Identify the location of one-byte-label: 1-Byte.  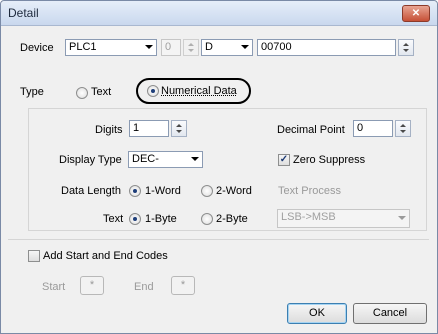
(161, 219).